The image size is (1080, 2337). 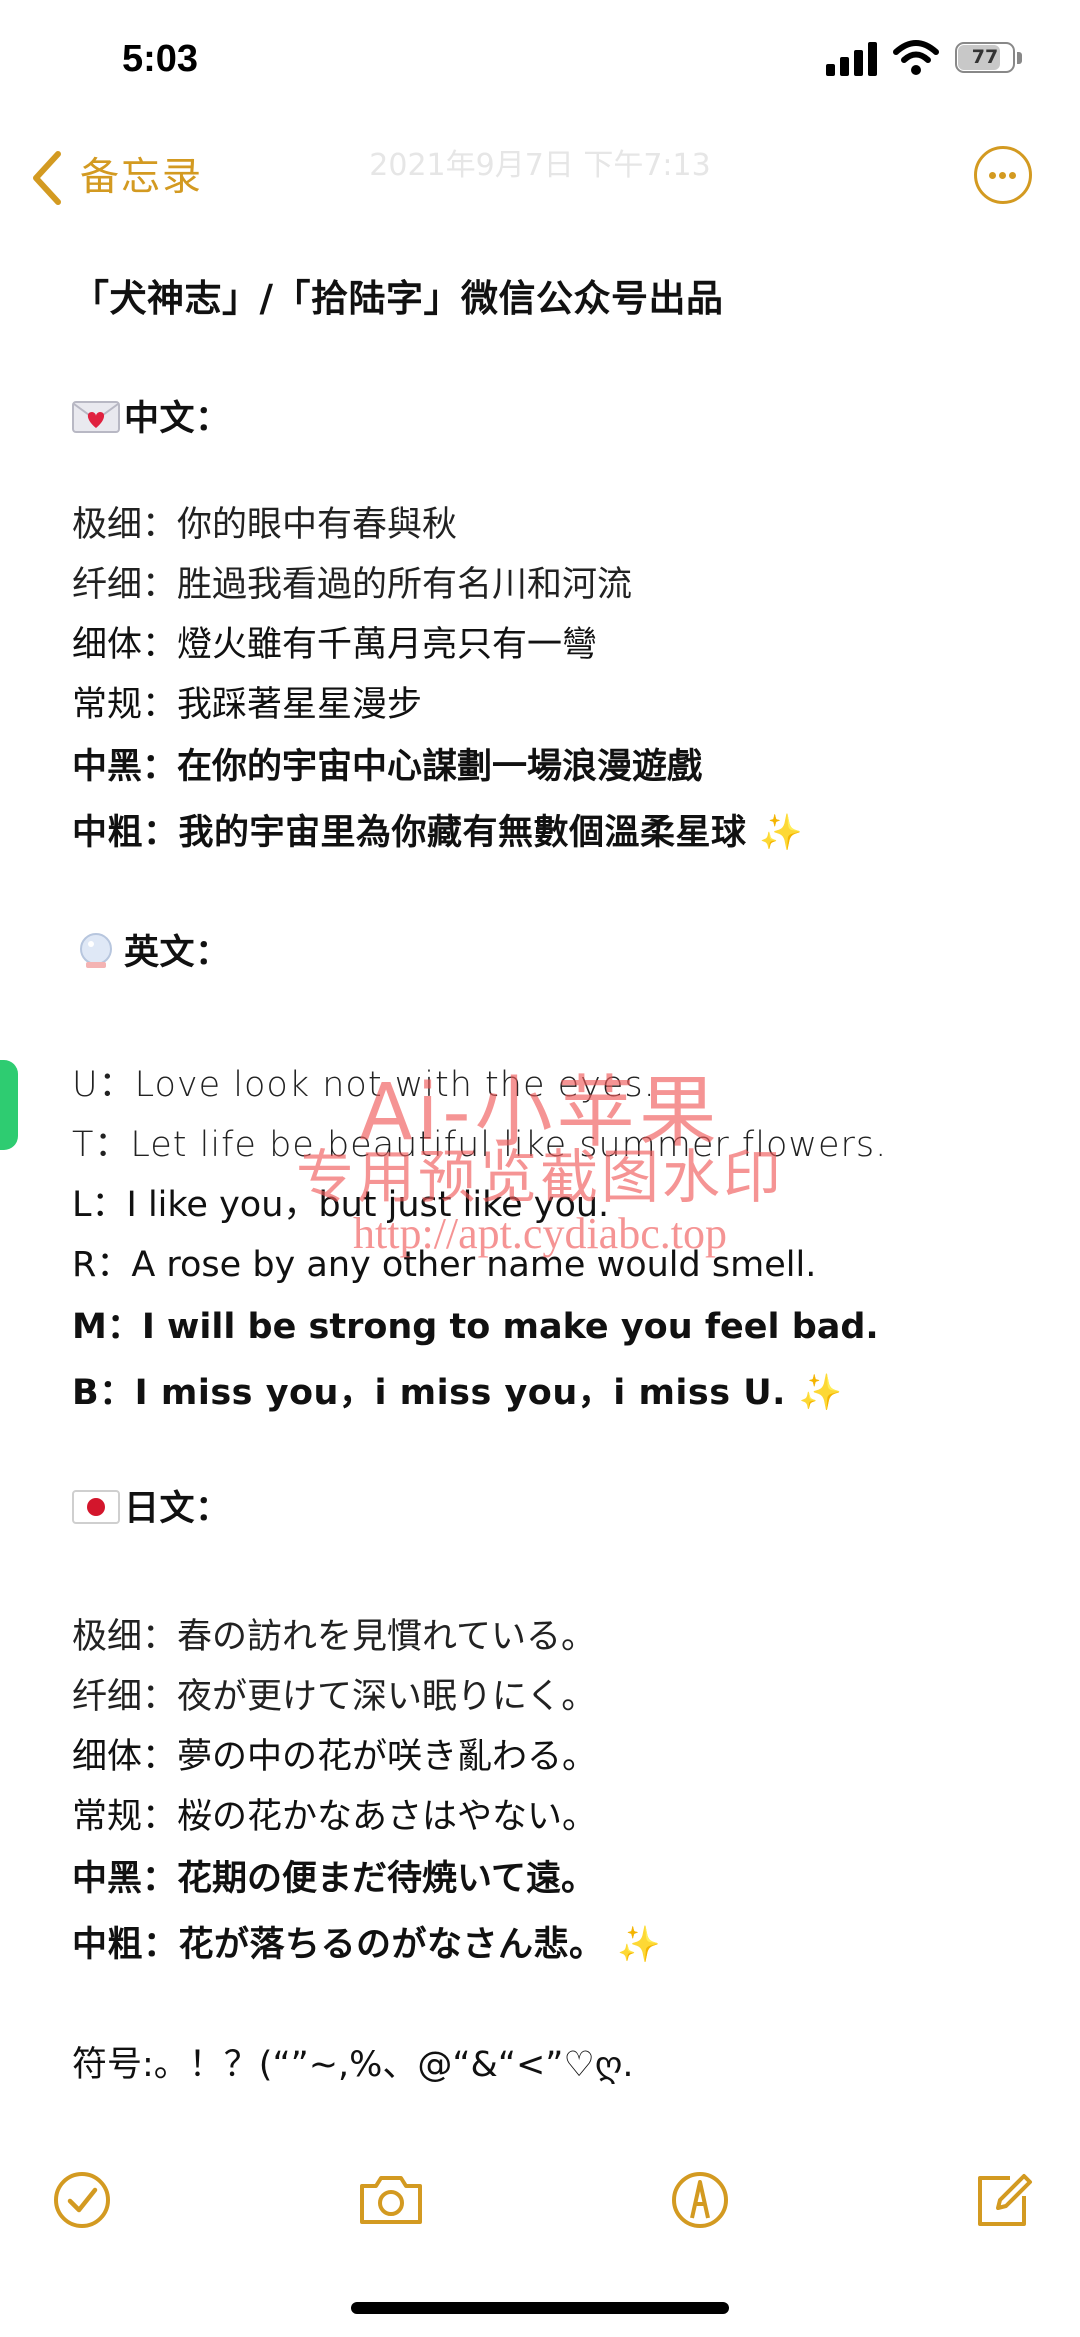 What do you see at coordinates (540, 62) in the screenshot?
I see `status-bar: 5:03 77` at bounding box center [540, 62].